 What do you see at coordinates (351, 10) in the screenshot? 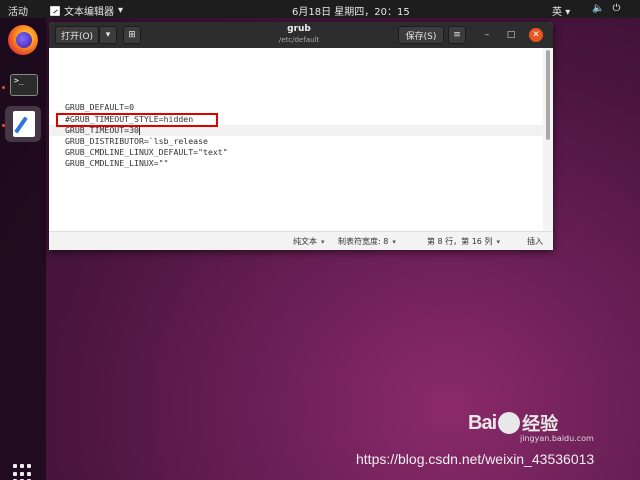
I see `clock: 6月18日 星期四，20：15` at bounding box center [351, 10].